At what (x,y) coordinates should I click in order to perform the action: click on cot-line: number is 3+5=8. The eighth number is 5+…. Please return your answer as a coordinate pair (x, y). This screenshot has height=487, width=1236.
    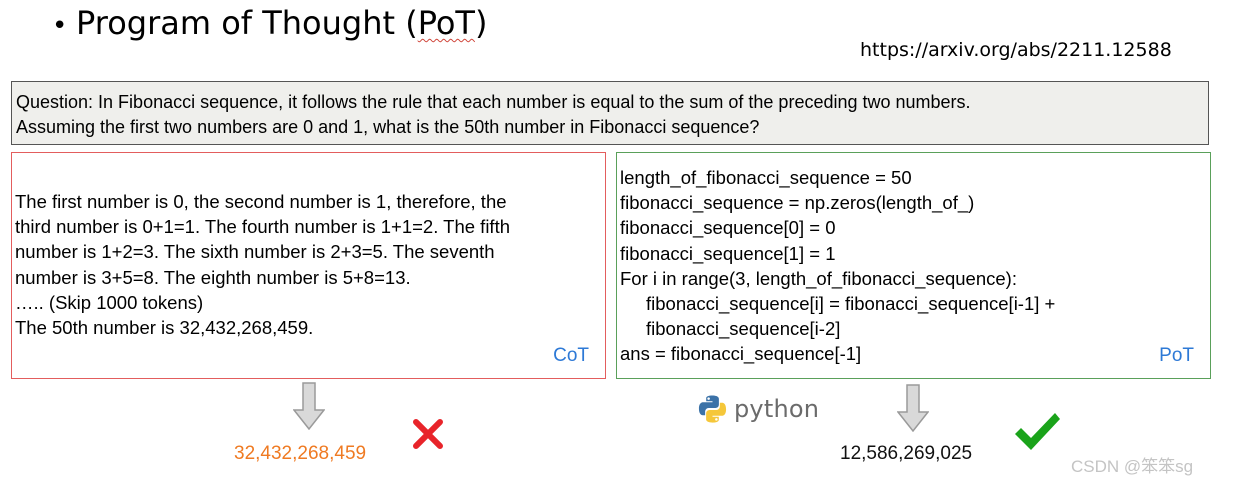
    Looking at the image, I should click on (213, 277).